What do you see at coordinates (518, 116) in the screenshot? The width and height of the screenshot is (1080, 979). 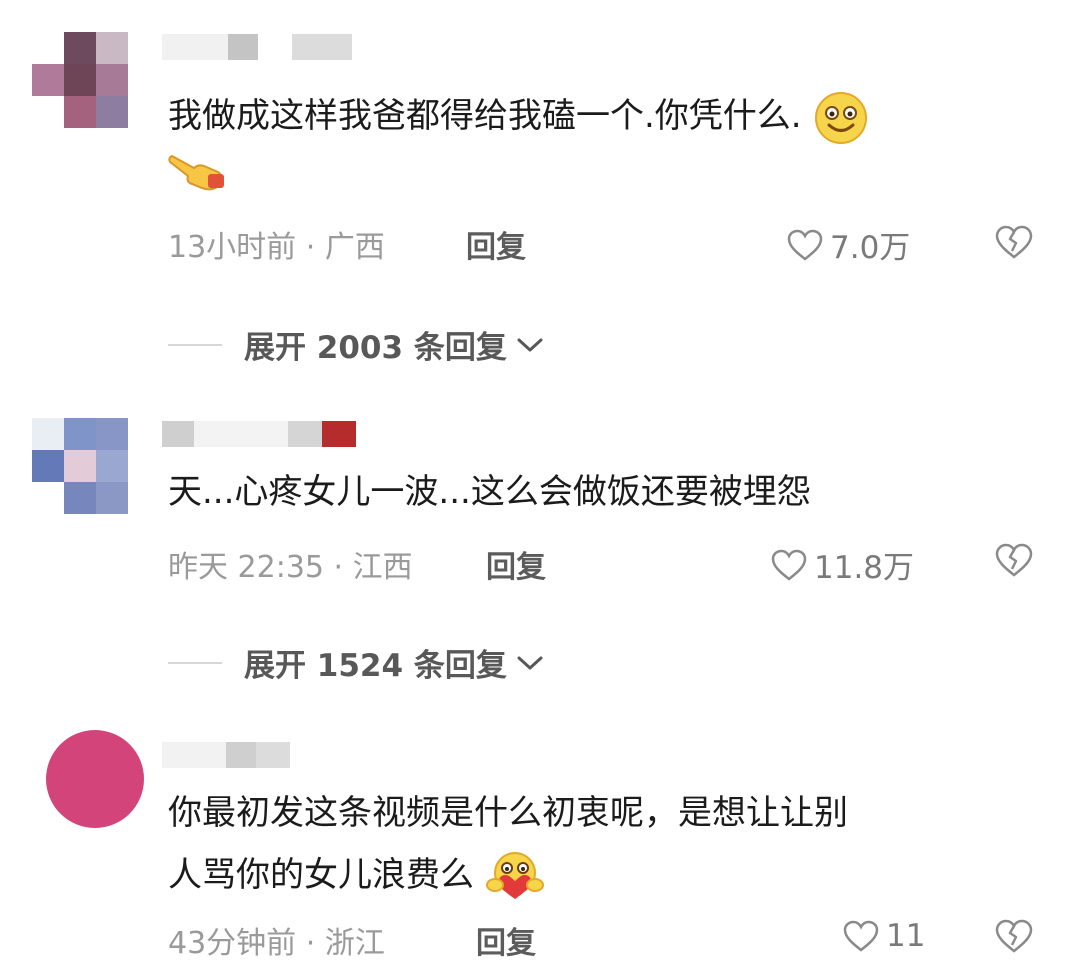 I see `comment-text: 我做成这样我爸都得给我磕一个.你凭什么.` at bounding box center [518, 116].